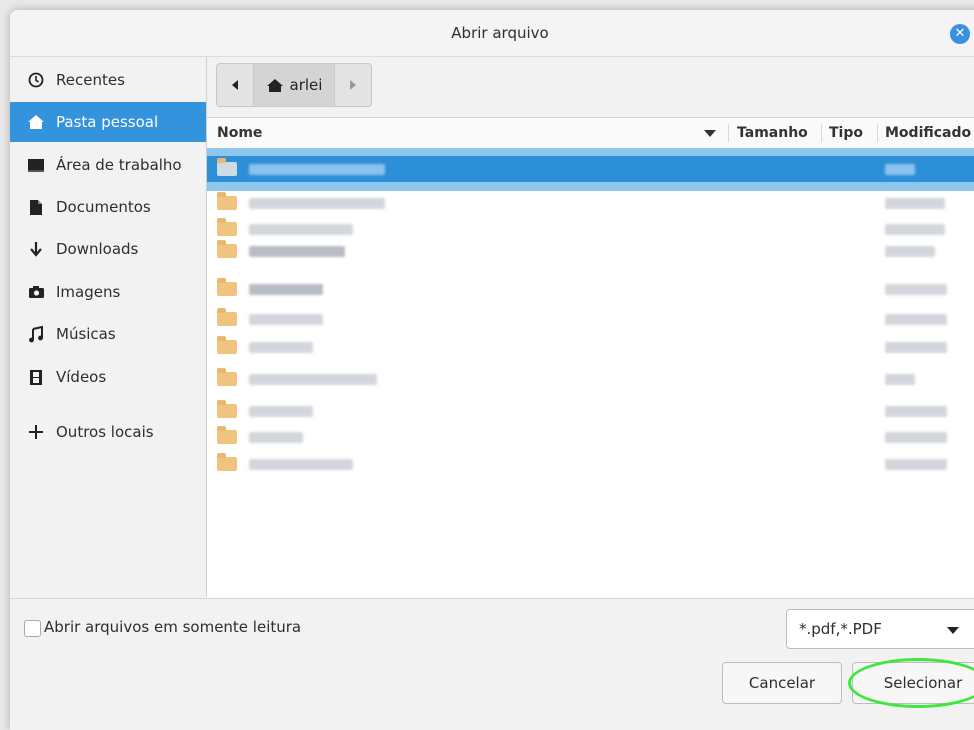 Image resolution: width=974 pixels, height=730 pixels. What do you see at coordinates (239, 133) in the screenshot?
I see `column-name-header: Nome` at bounding box center [239, 133].